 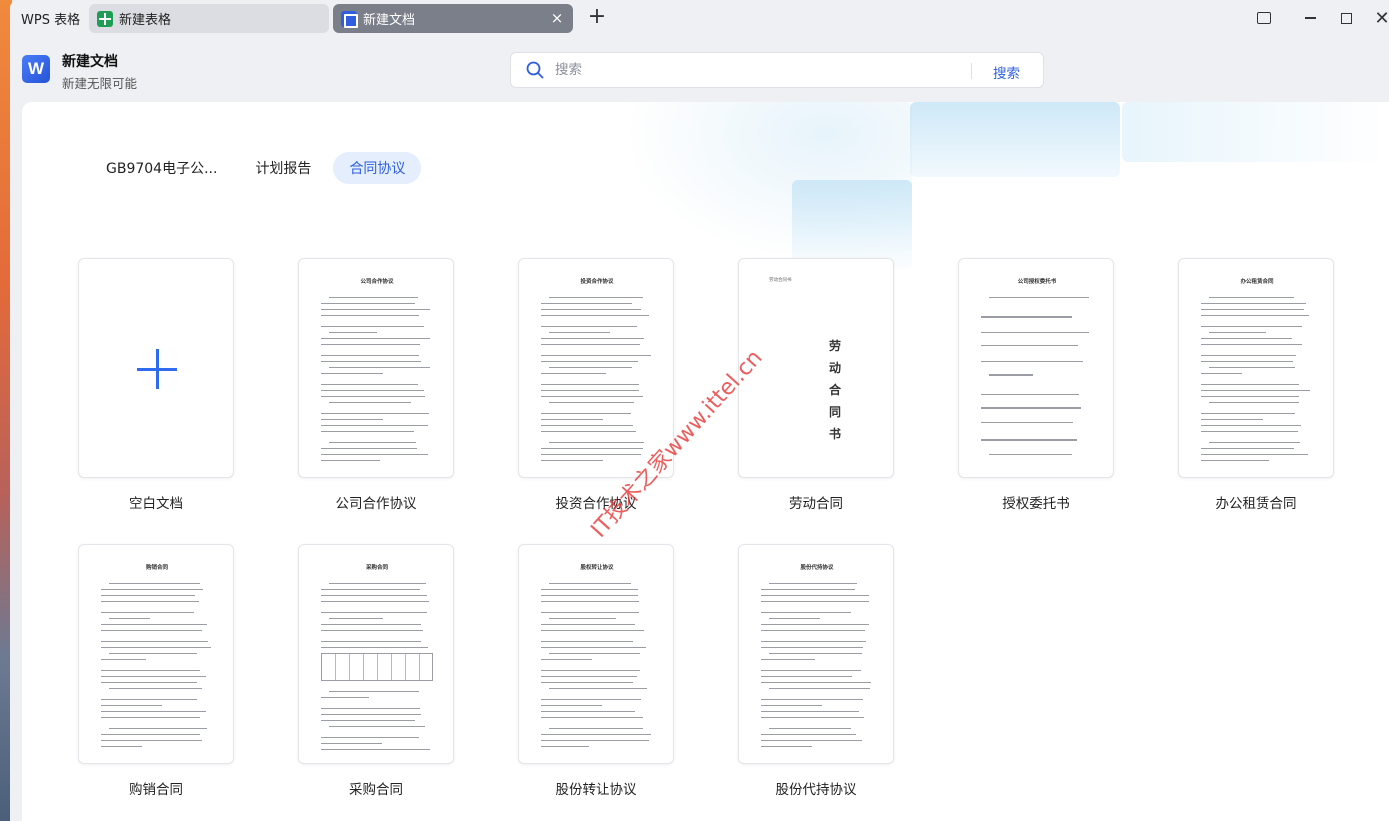 I want to click on template-card: 办公租赁合同, so click(x=1256, y=368).